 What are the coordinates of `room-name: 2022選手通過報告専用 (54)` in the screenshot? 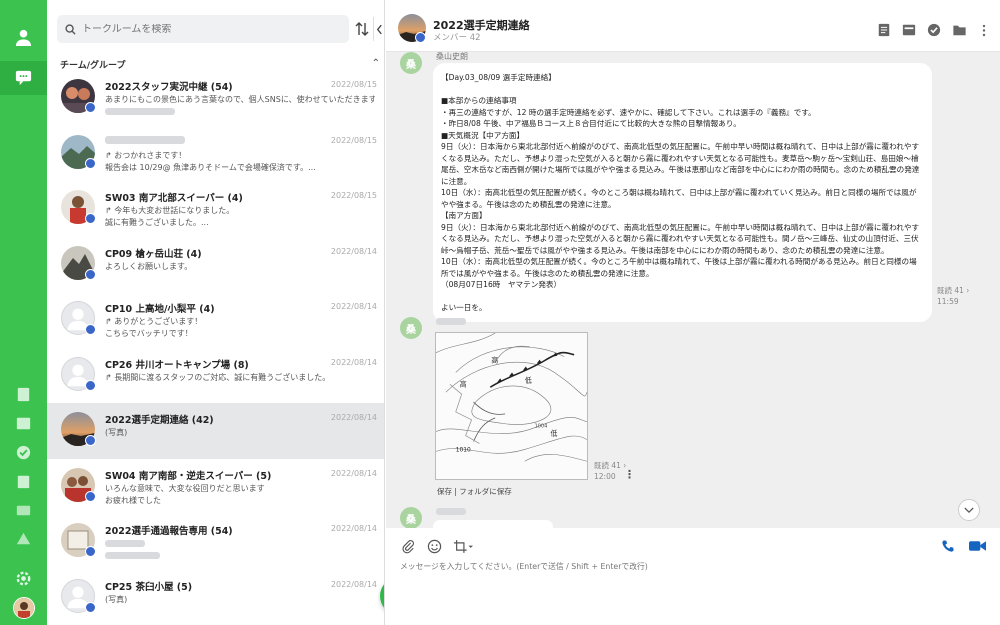 It's located at (169, 531).